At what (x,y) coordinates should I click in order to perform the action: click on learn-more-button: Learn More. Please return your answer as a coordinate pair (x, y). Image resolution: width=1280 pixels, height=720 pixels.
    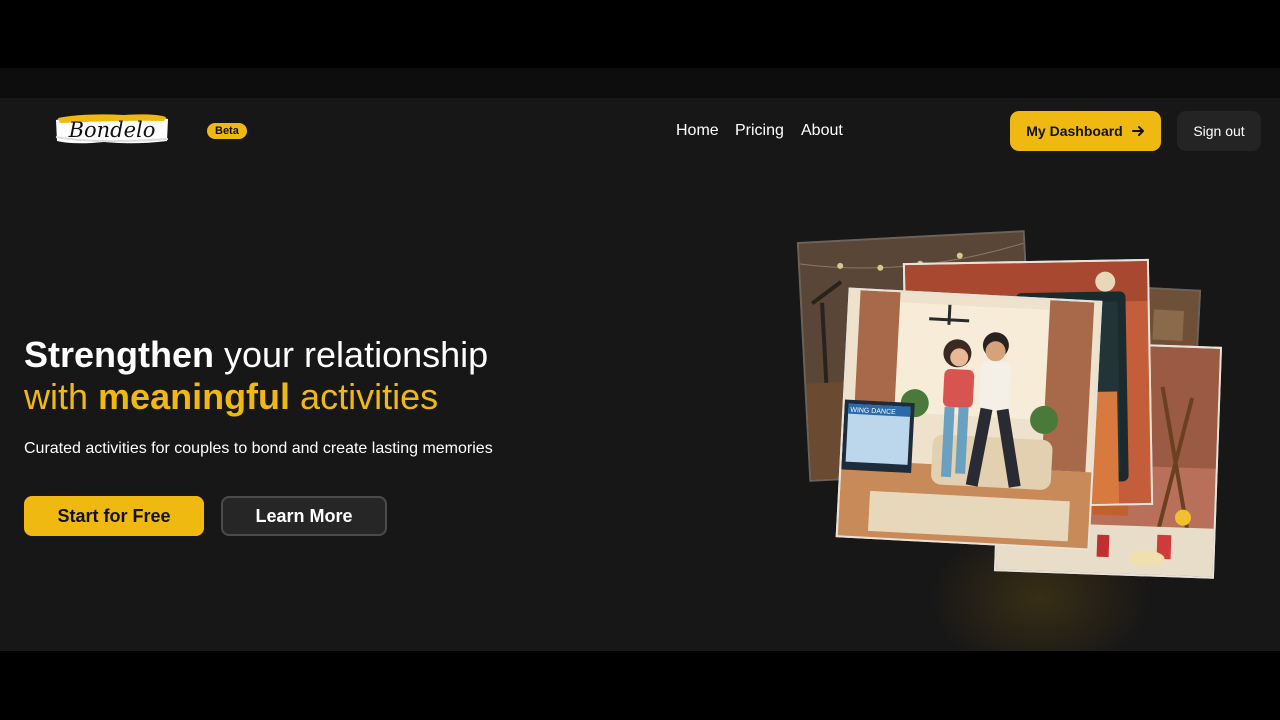
    Looking at the image, I should click on (304, 516).